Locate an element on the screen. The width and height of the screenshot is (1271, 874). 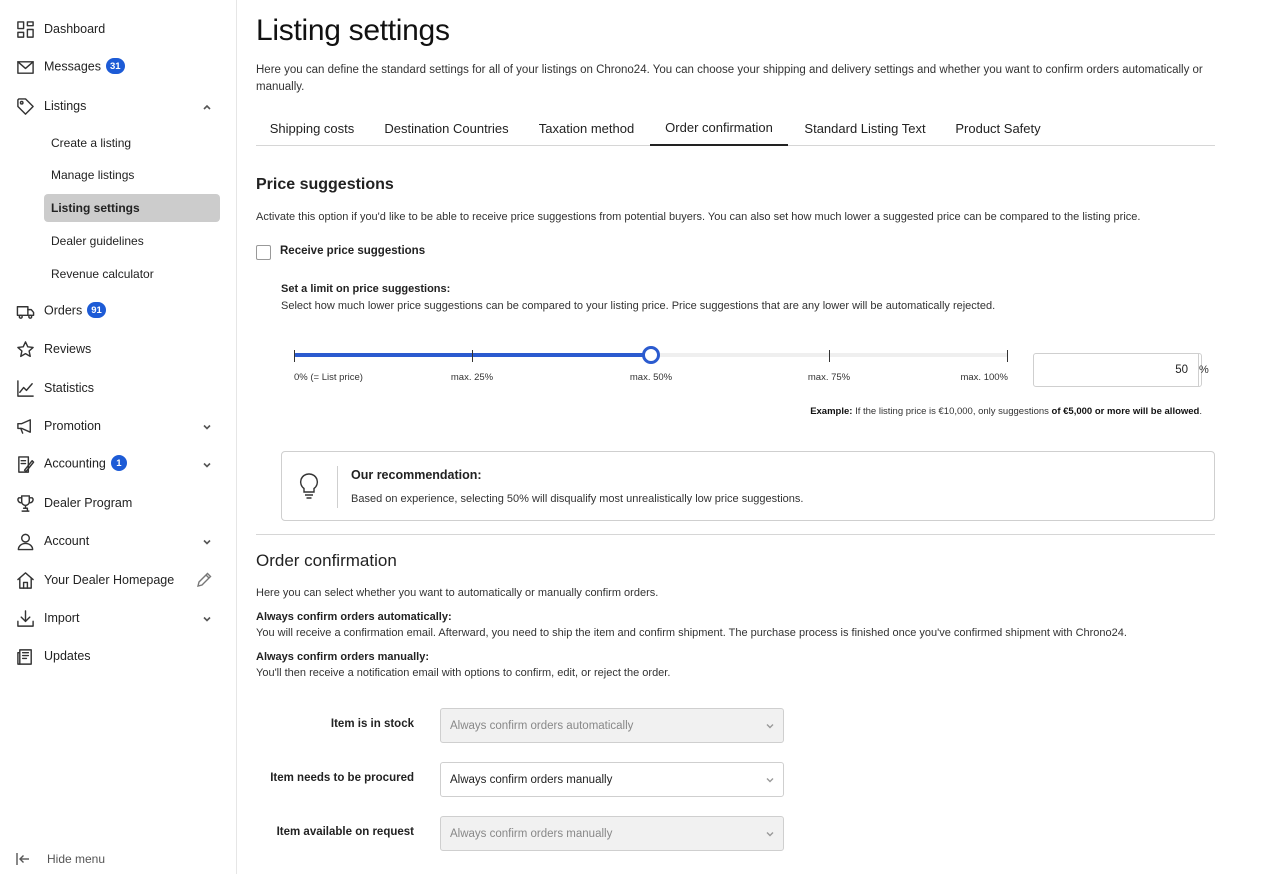
slider-label-0: 0% (= List price) is located at coordinates (328, 377).